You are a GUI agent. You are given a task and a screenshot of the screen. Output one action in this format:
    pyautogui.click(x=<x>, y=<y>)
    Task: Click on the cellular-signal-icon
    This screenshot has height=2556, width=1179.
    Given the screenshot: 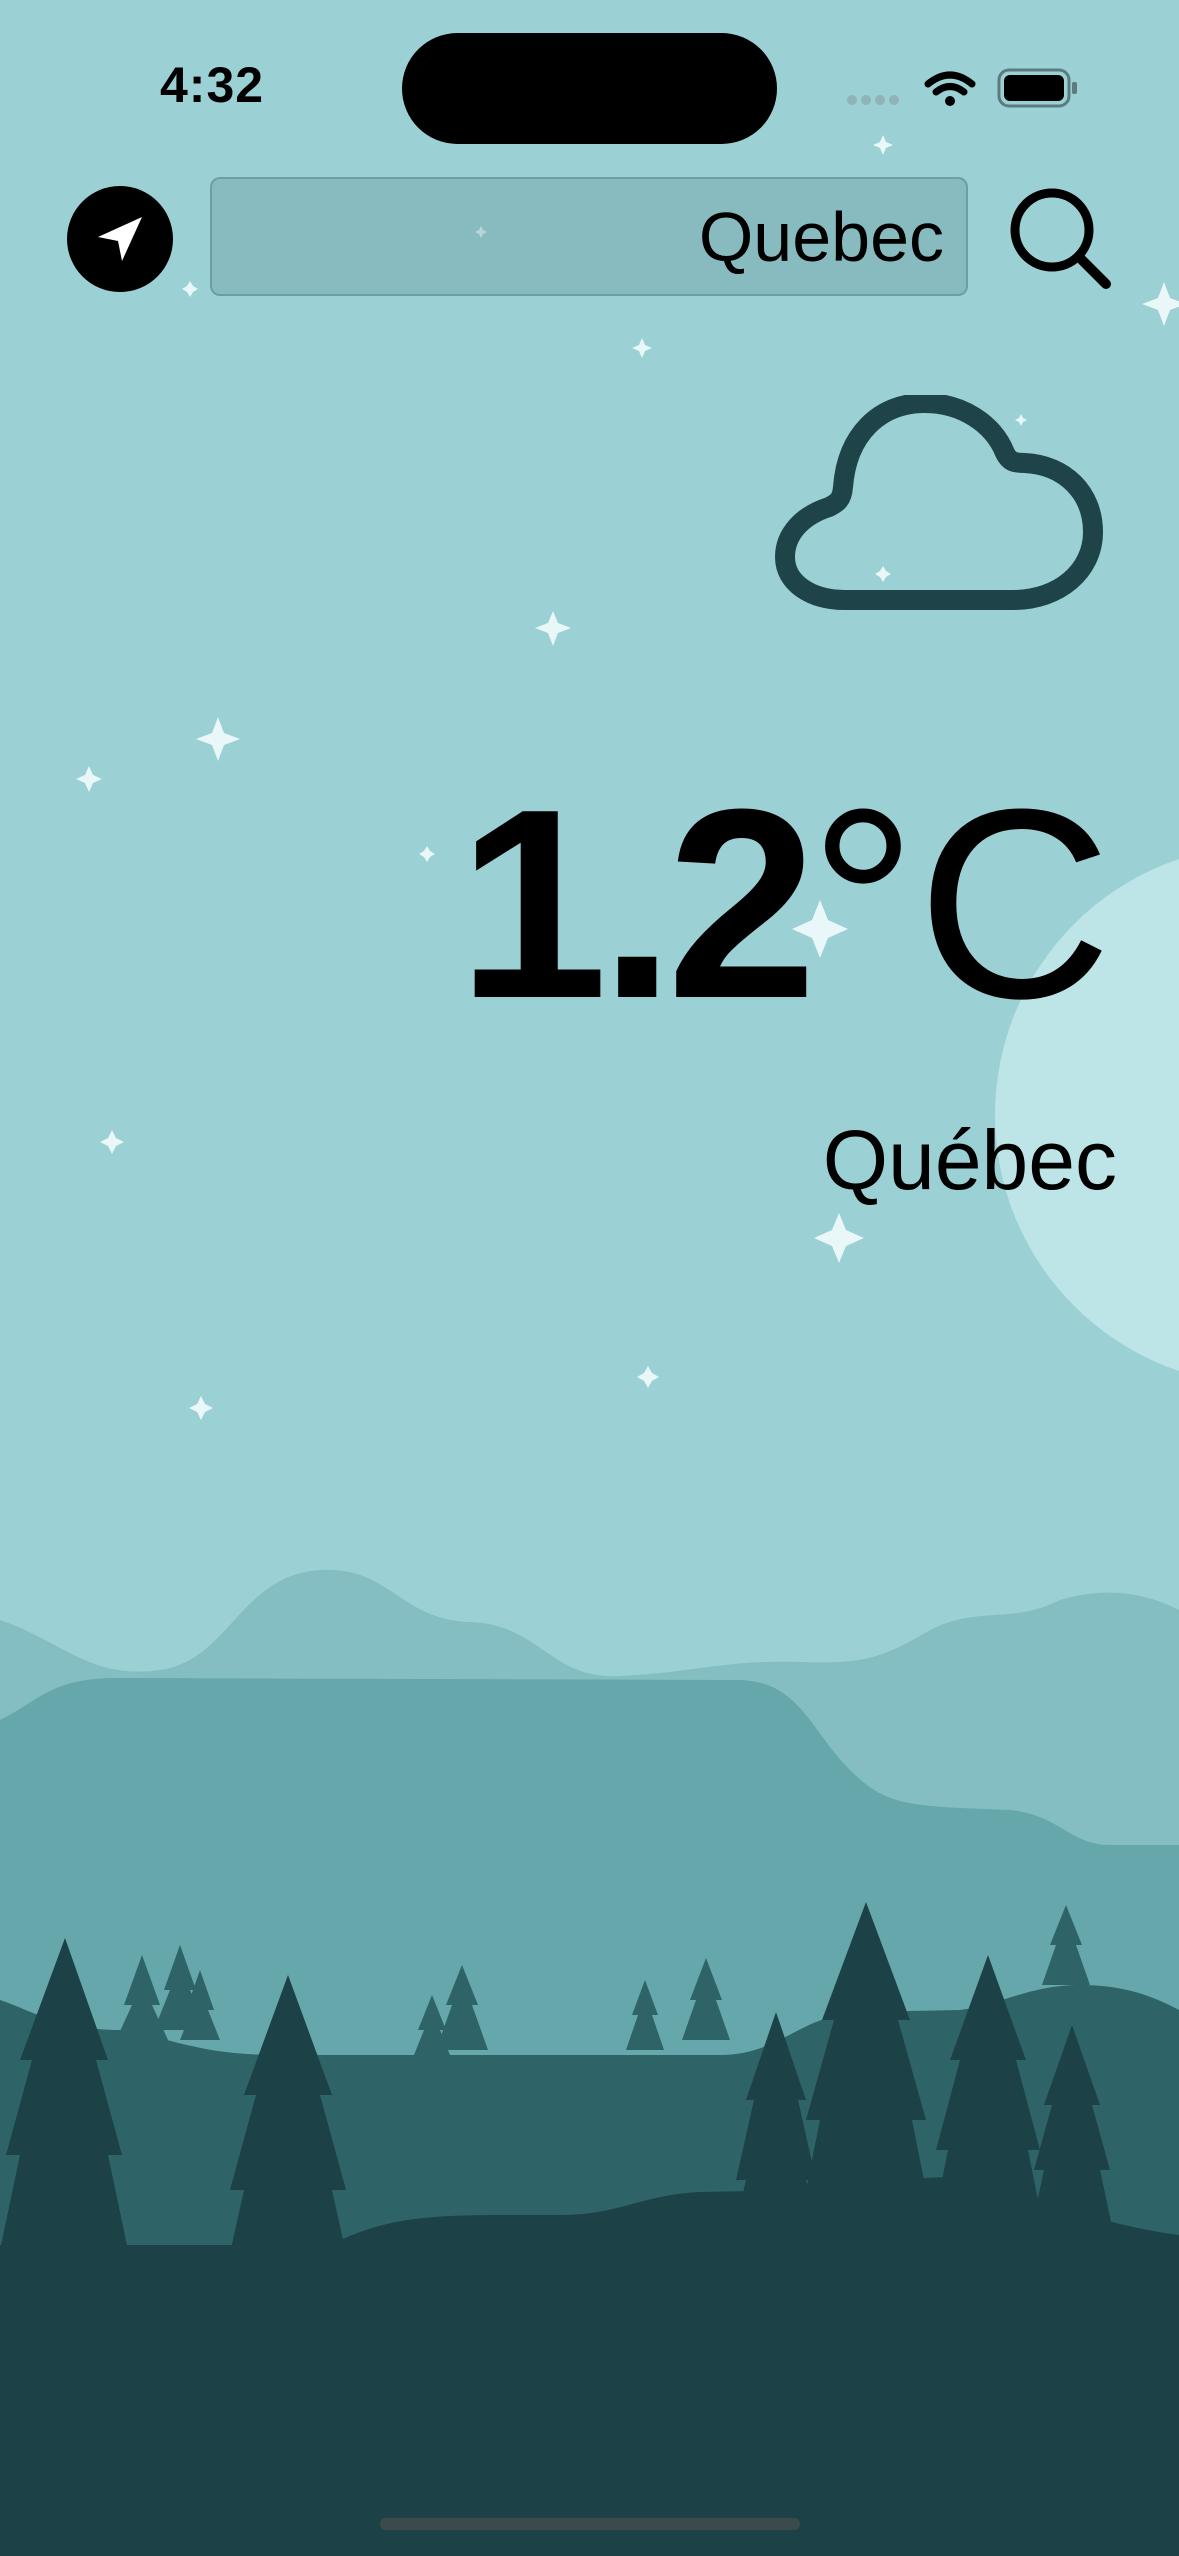 What is the action you would take?
    pyautogui.click(x=873, y=100)
    